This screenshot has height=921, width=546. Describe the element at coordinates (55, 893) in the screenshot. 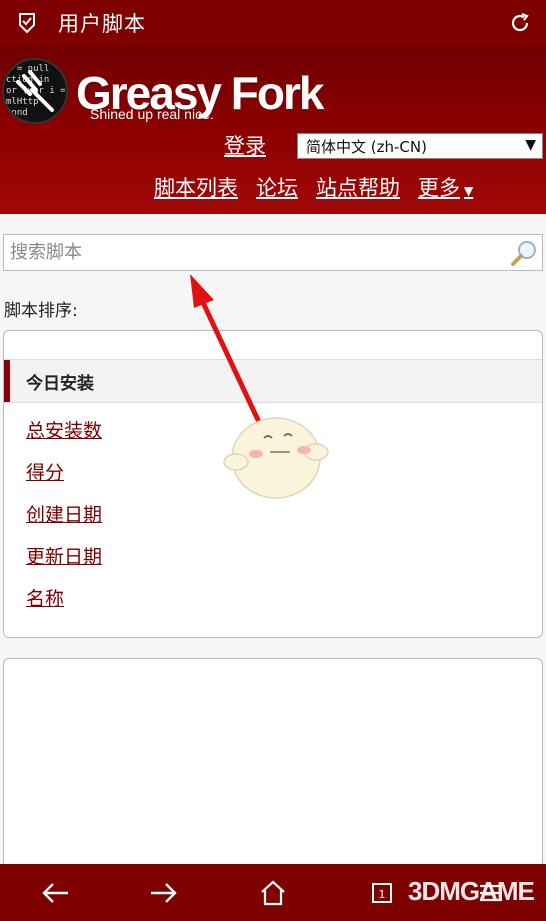

I see `back-arrow-icon` at that location.